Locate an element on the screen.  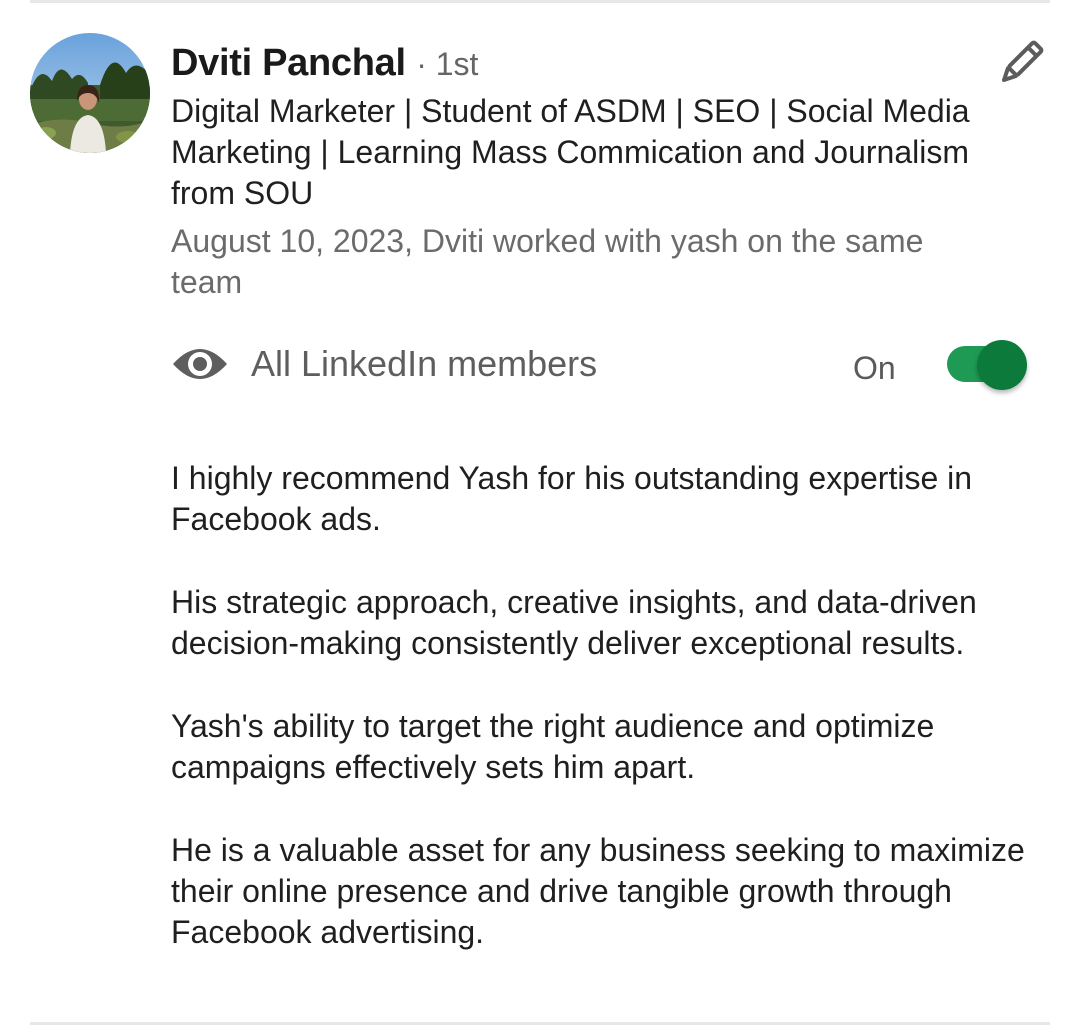
recommender-name-line: Dviti Panchal · 1st is located at coordinates (324, 67).